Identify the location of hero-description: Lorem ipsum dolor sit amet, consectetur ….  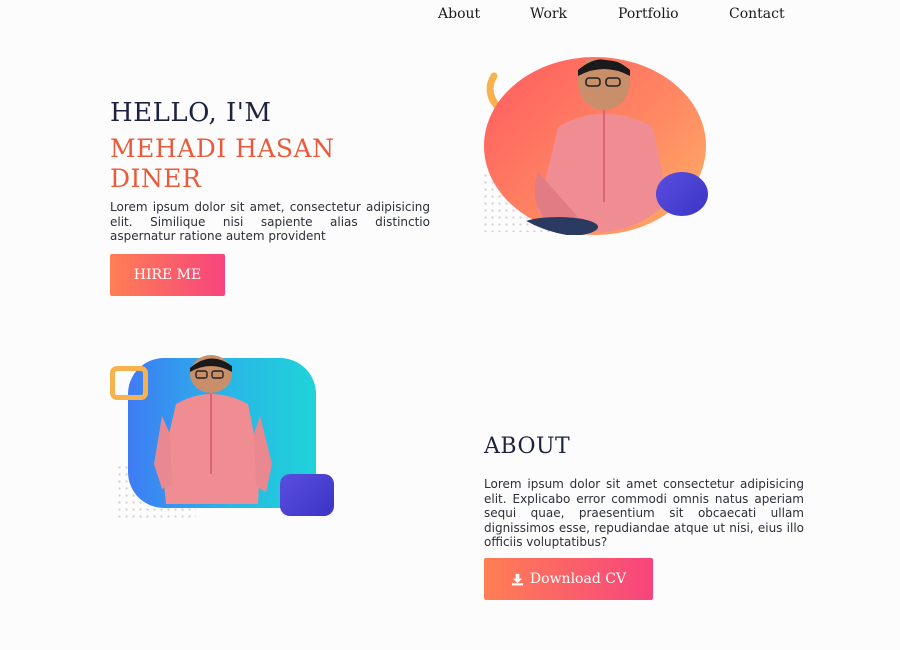
(270, 221).